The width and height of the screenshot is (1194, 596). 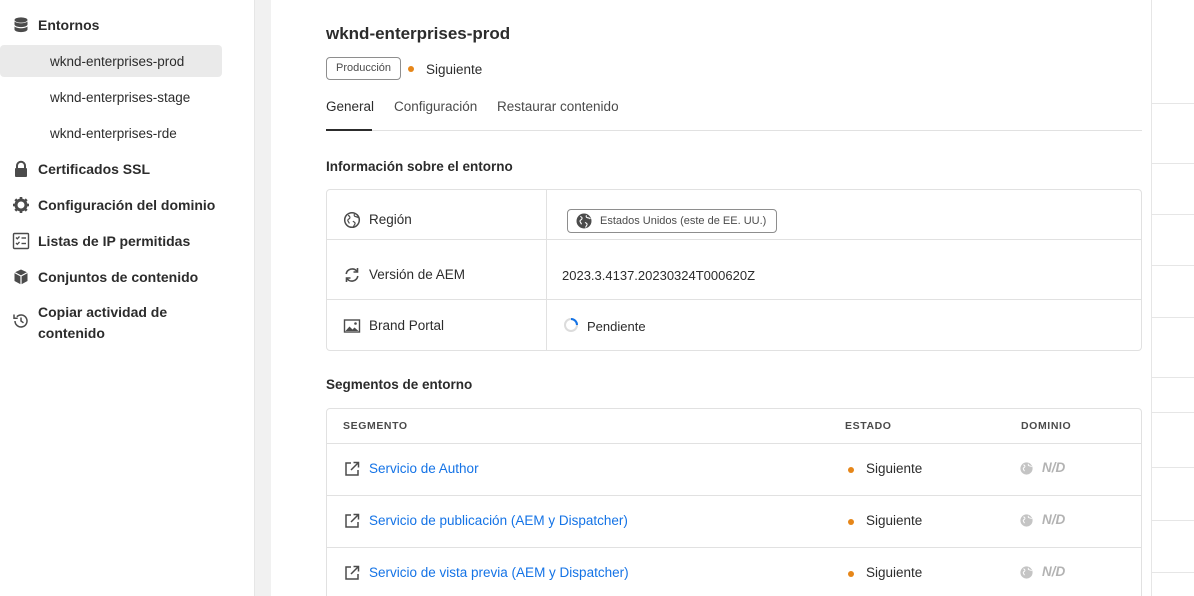 What do you see at coordinates (350, 106) in the screenshot?
I see `tab-label: General` at bounding box center [350, 106].